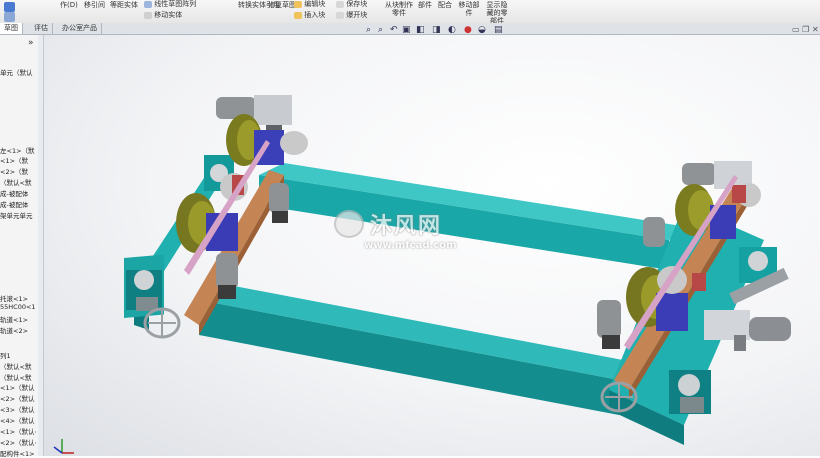 The width and height of the screenshot is (820, 458). Describe the element at coordinates (18, 453) in the screenshot. I see `tree-item: 配构件<1>` at that location.